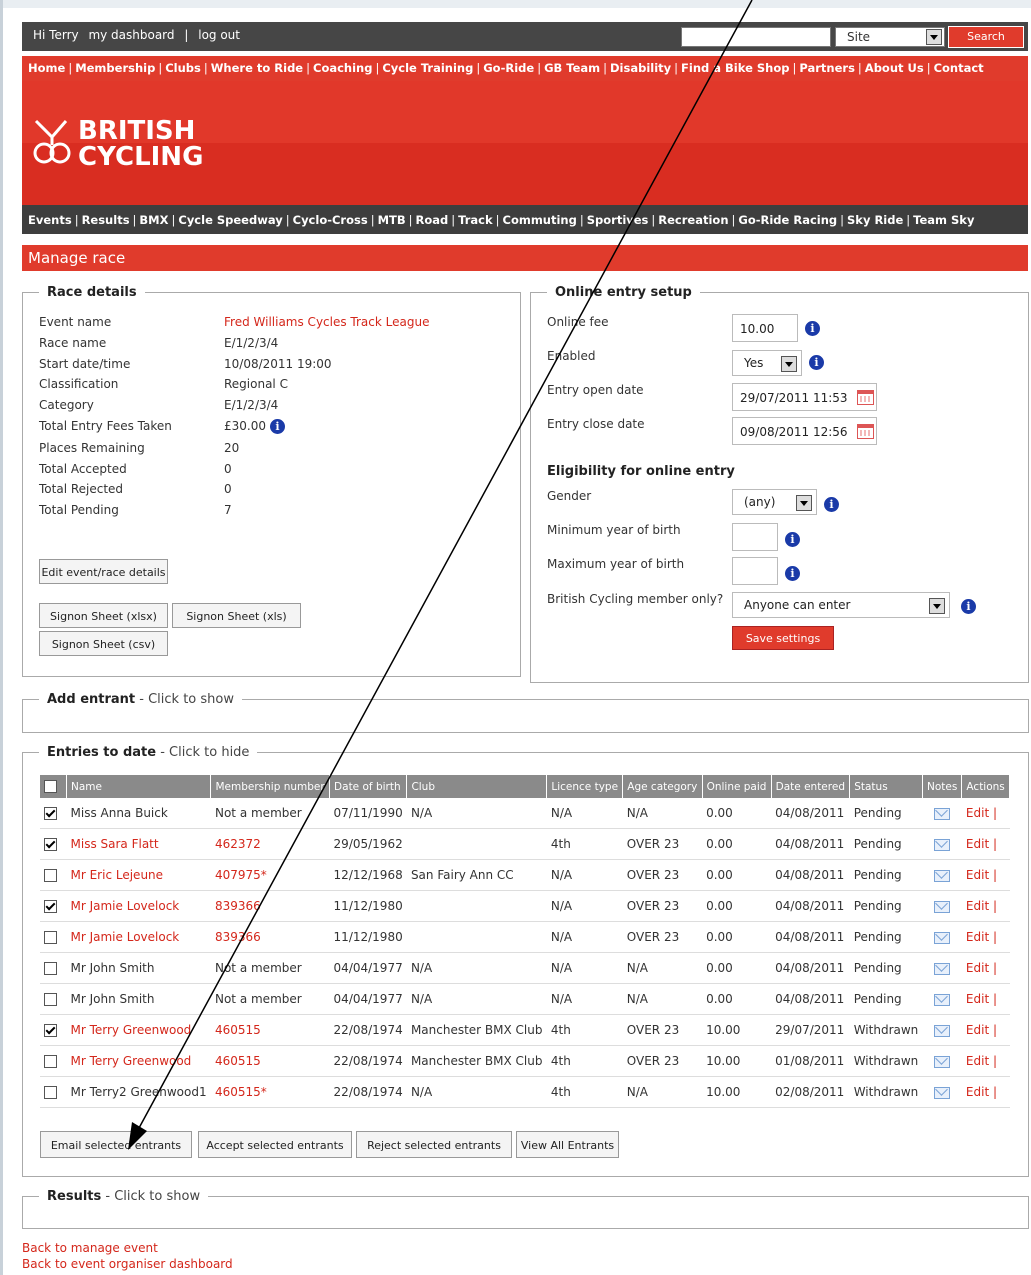  Describe the element at coordinates (153, 220) in the screenshot. I see `sub-nav-bmx: BMX` at that location.